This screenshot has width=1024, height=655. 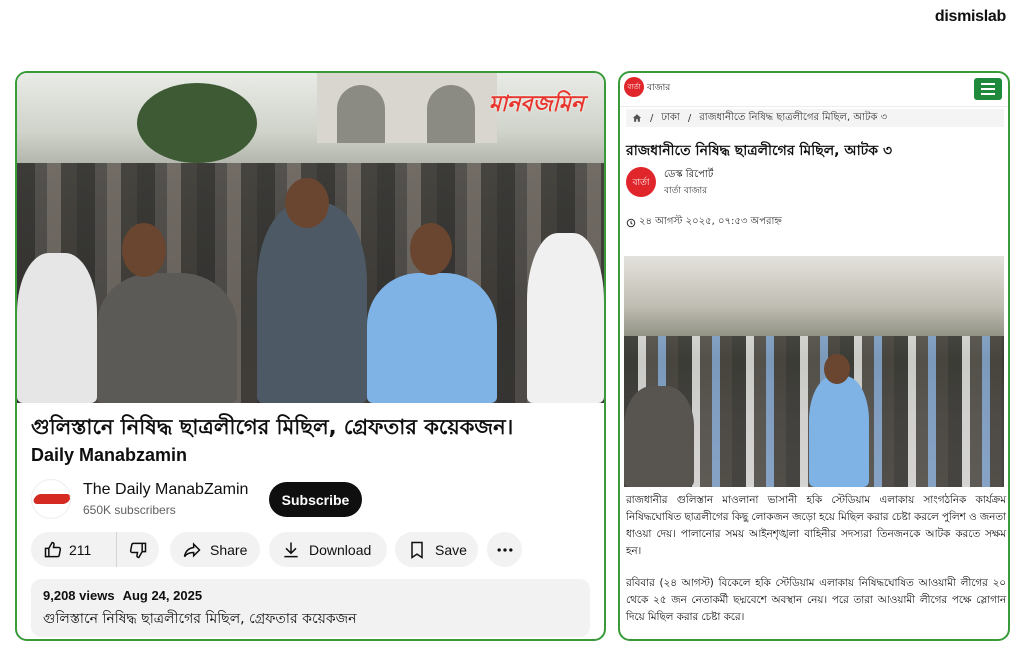 I want to click on like-count: 211, so click(x=80, y=549).